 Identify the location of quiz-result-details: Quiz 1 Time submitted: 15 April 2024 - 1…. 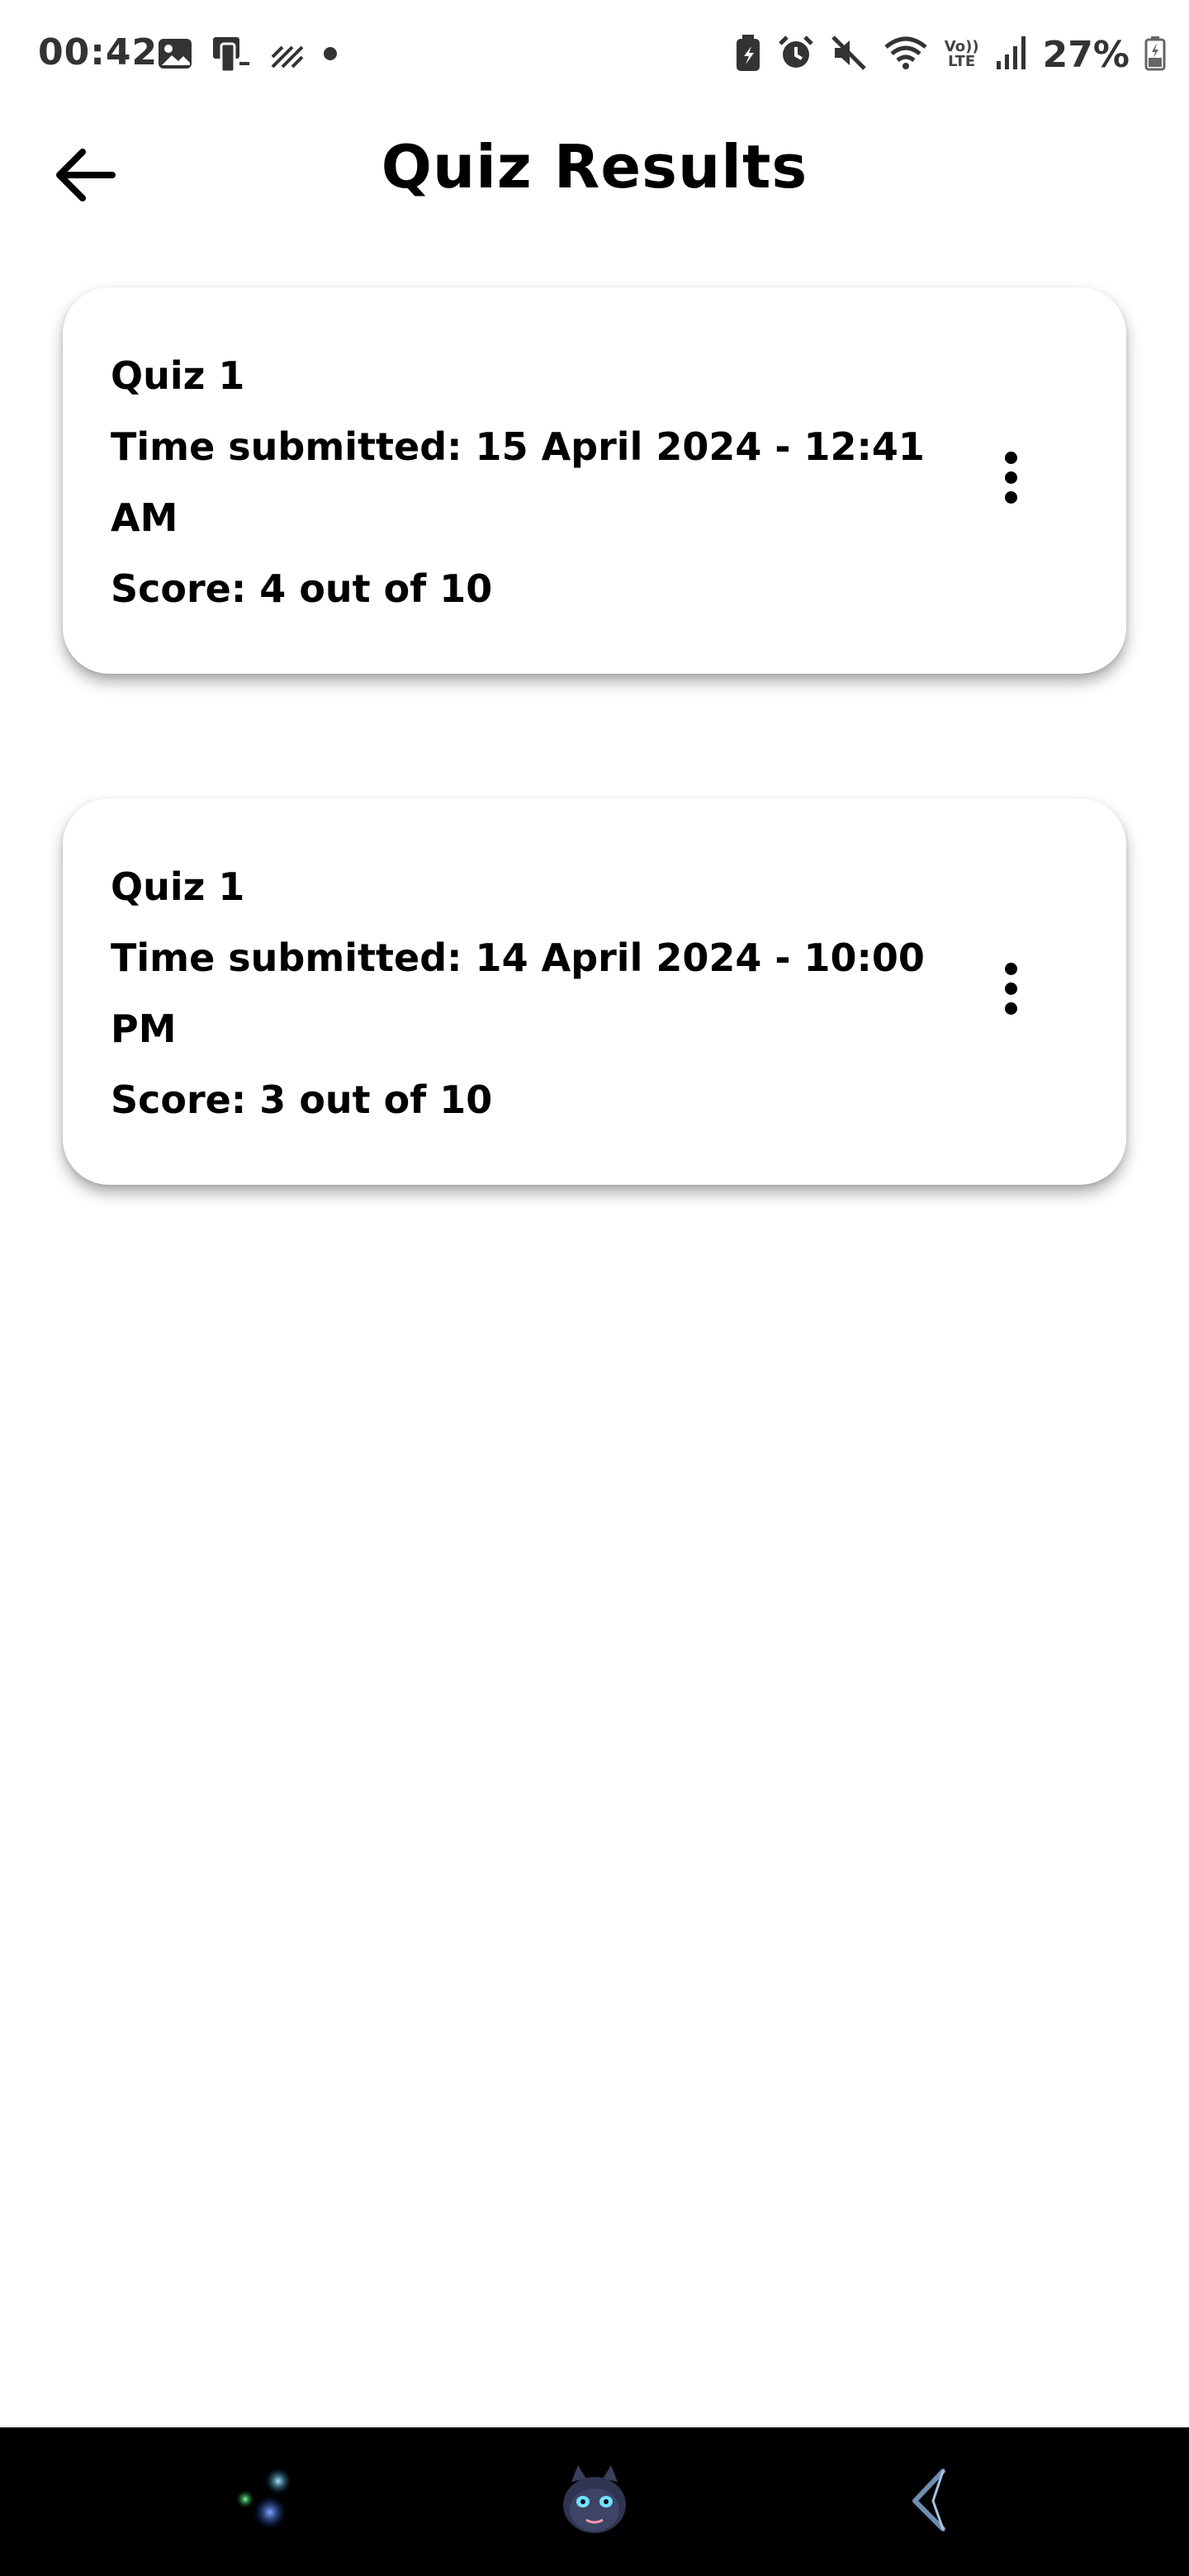
(523, 482).